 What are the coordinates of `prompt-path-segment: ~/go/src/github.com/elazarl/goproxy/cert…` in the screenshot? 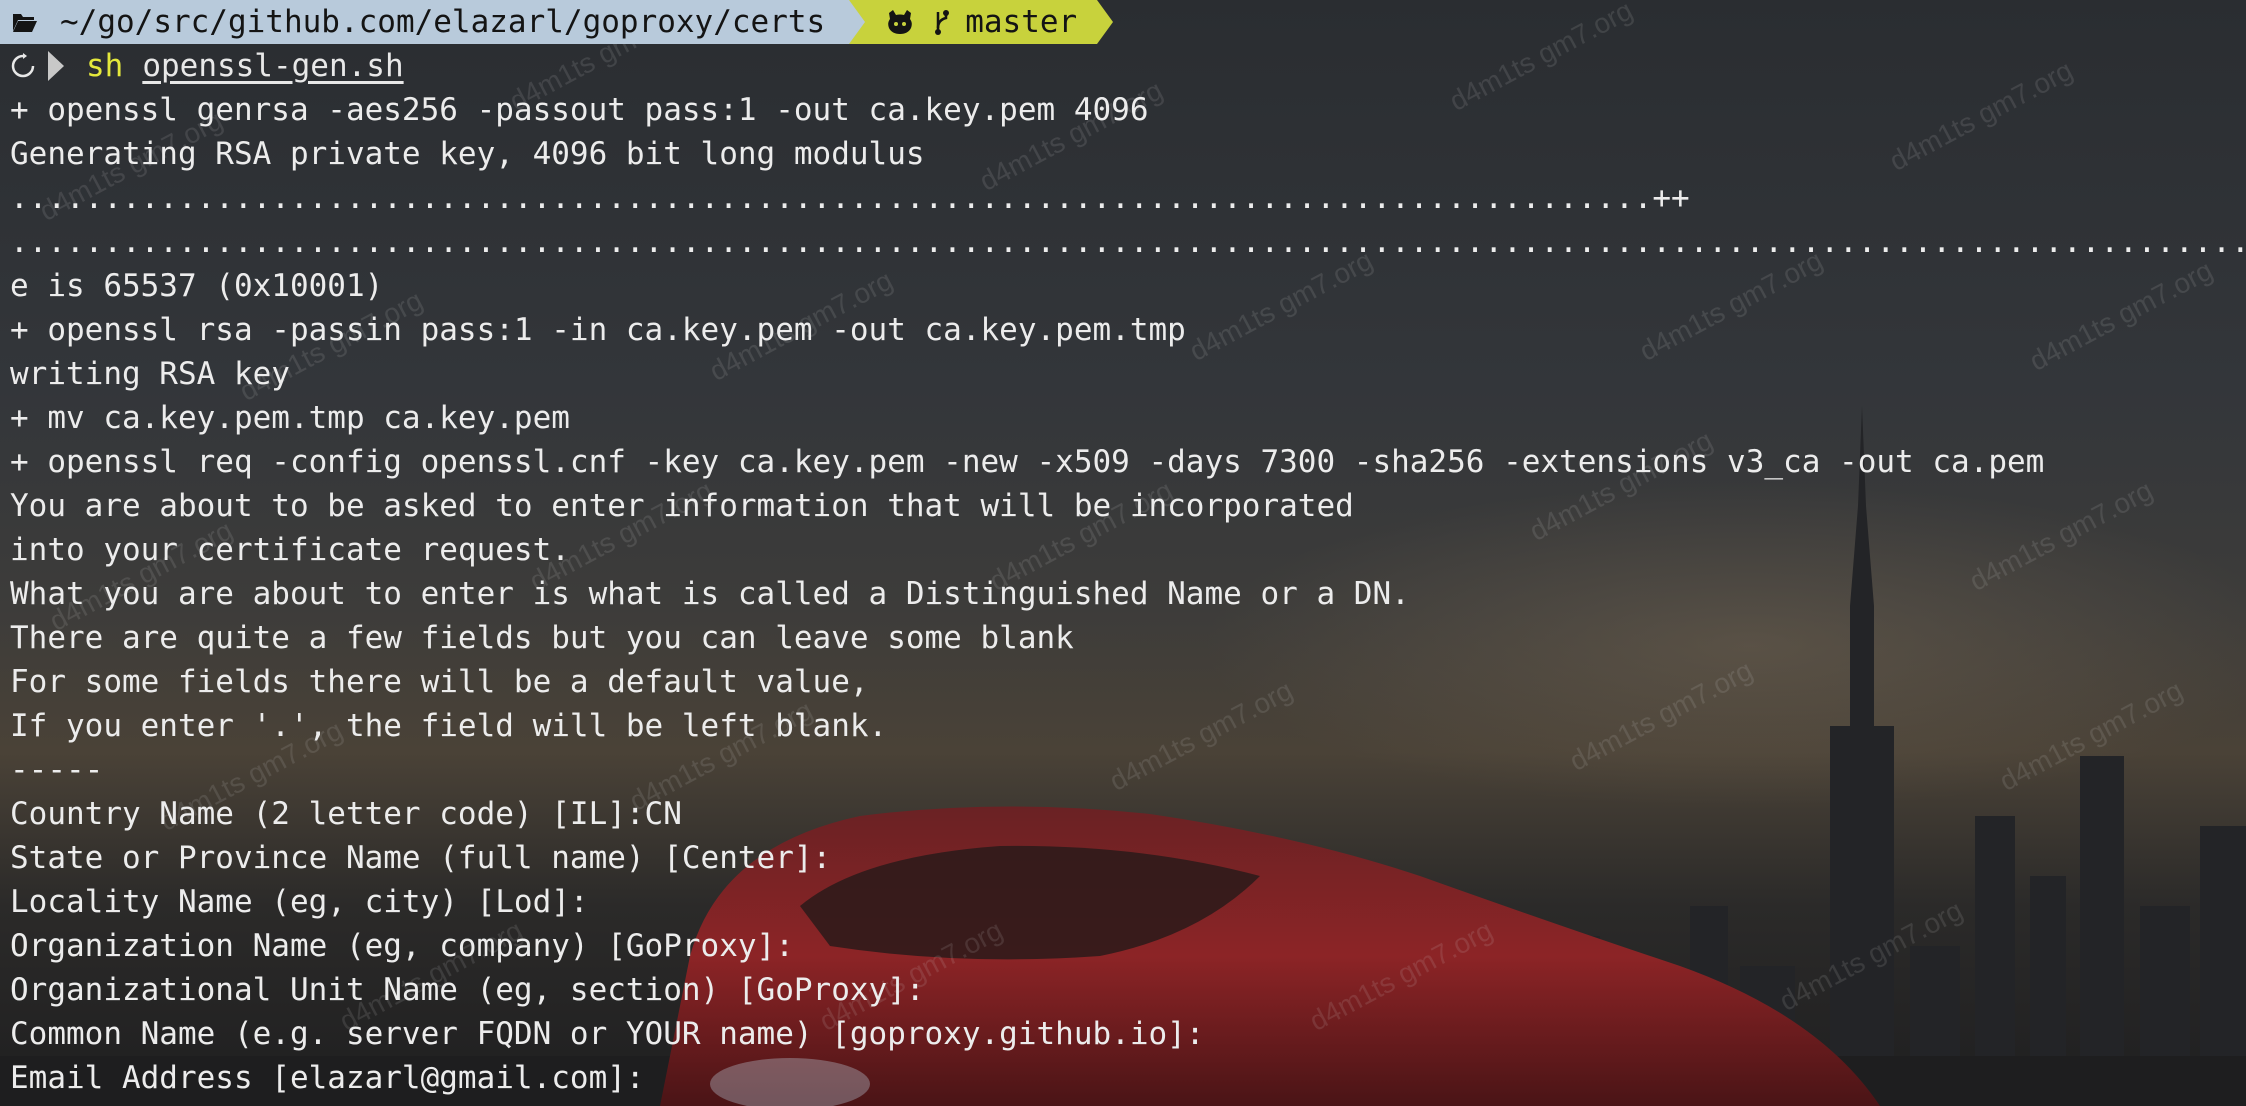 It's located at (425, 22).